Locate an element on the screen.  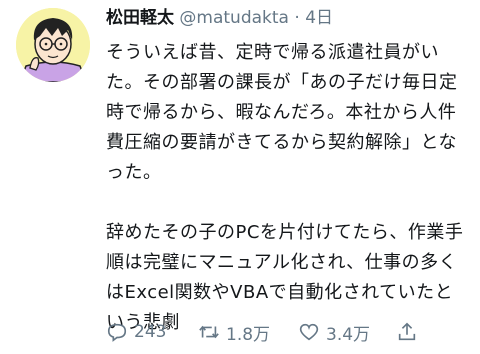
tweet-actions: 243 1.8万 3.4万 is located at coordinates (286, 332).